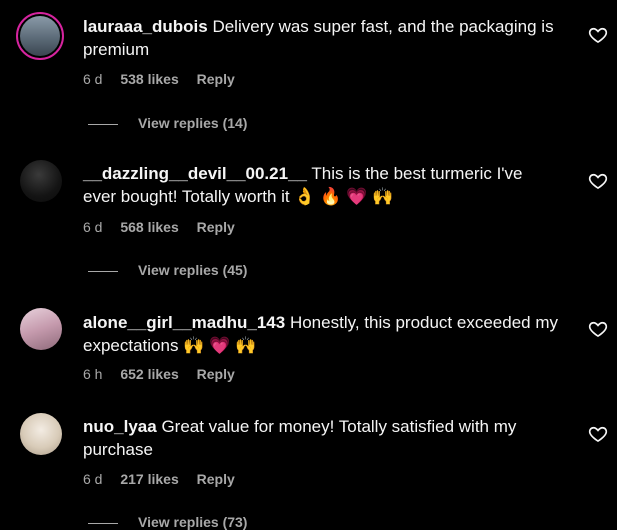 The height and width of the screenshot is (530, 617). I want to click on comment-likes: 652 likes, so click(149, 374).